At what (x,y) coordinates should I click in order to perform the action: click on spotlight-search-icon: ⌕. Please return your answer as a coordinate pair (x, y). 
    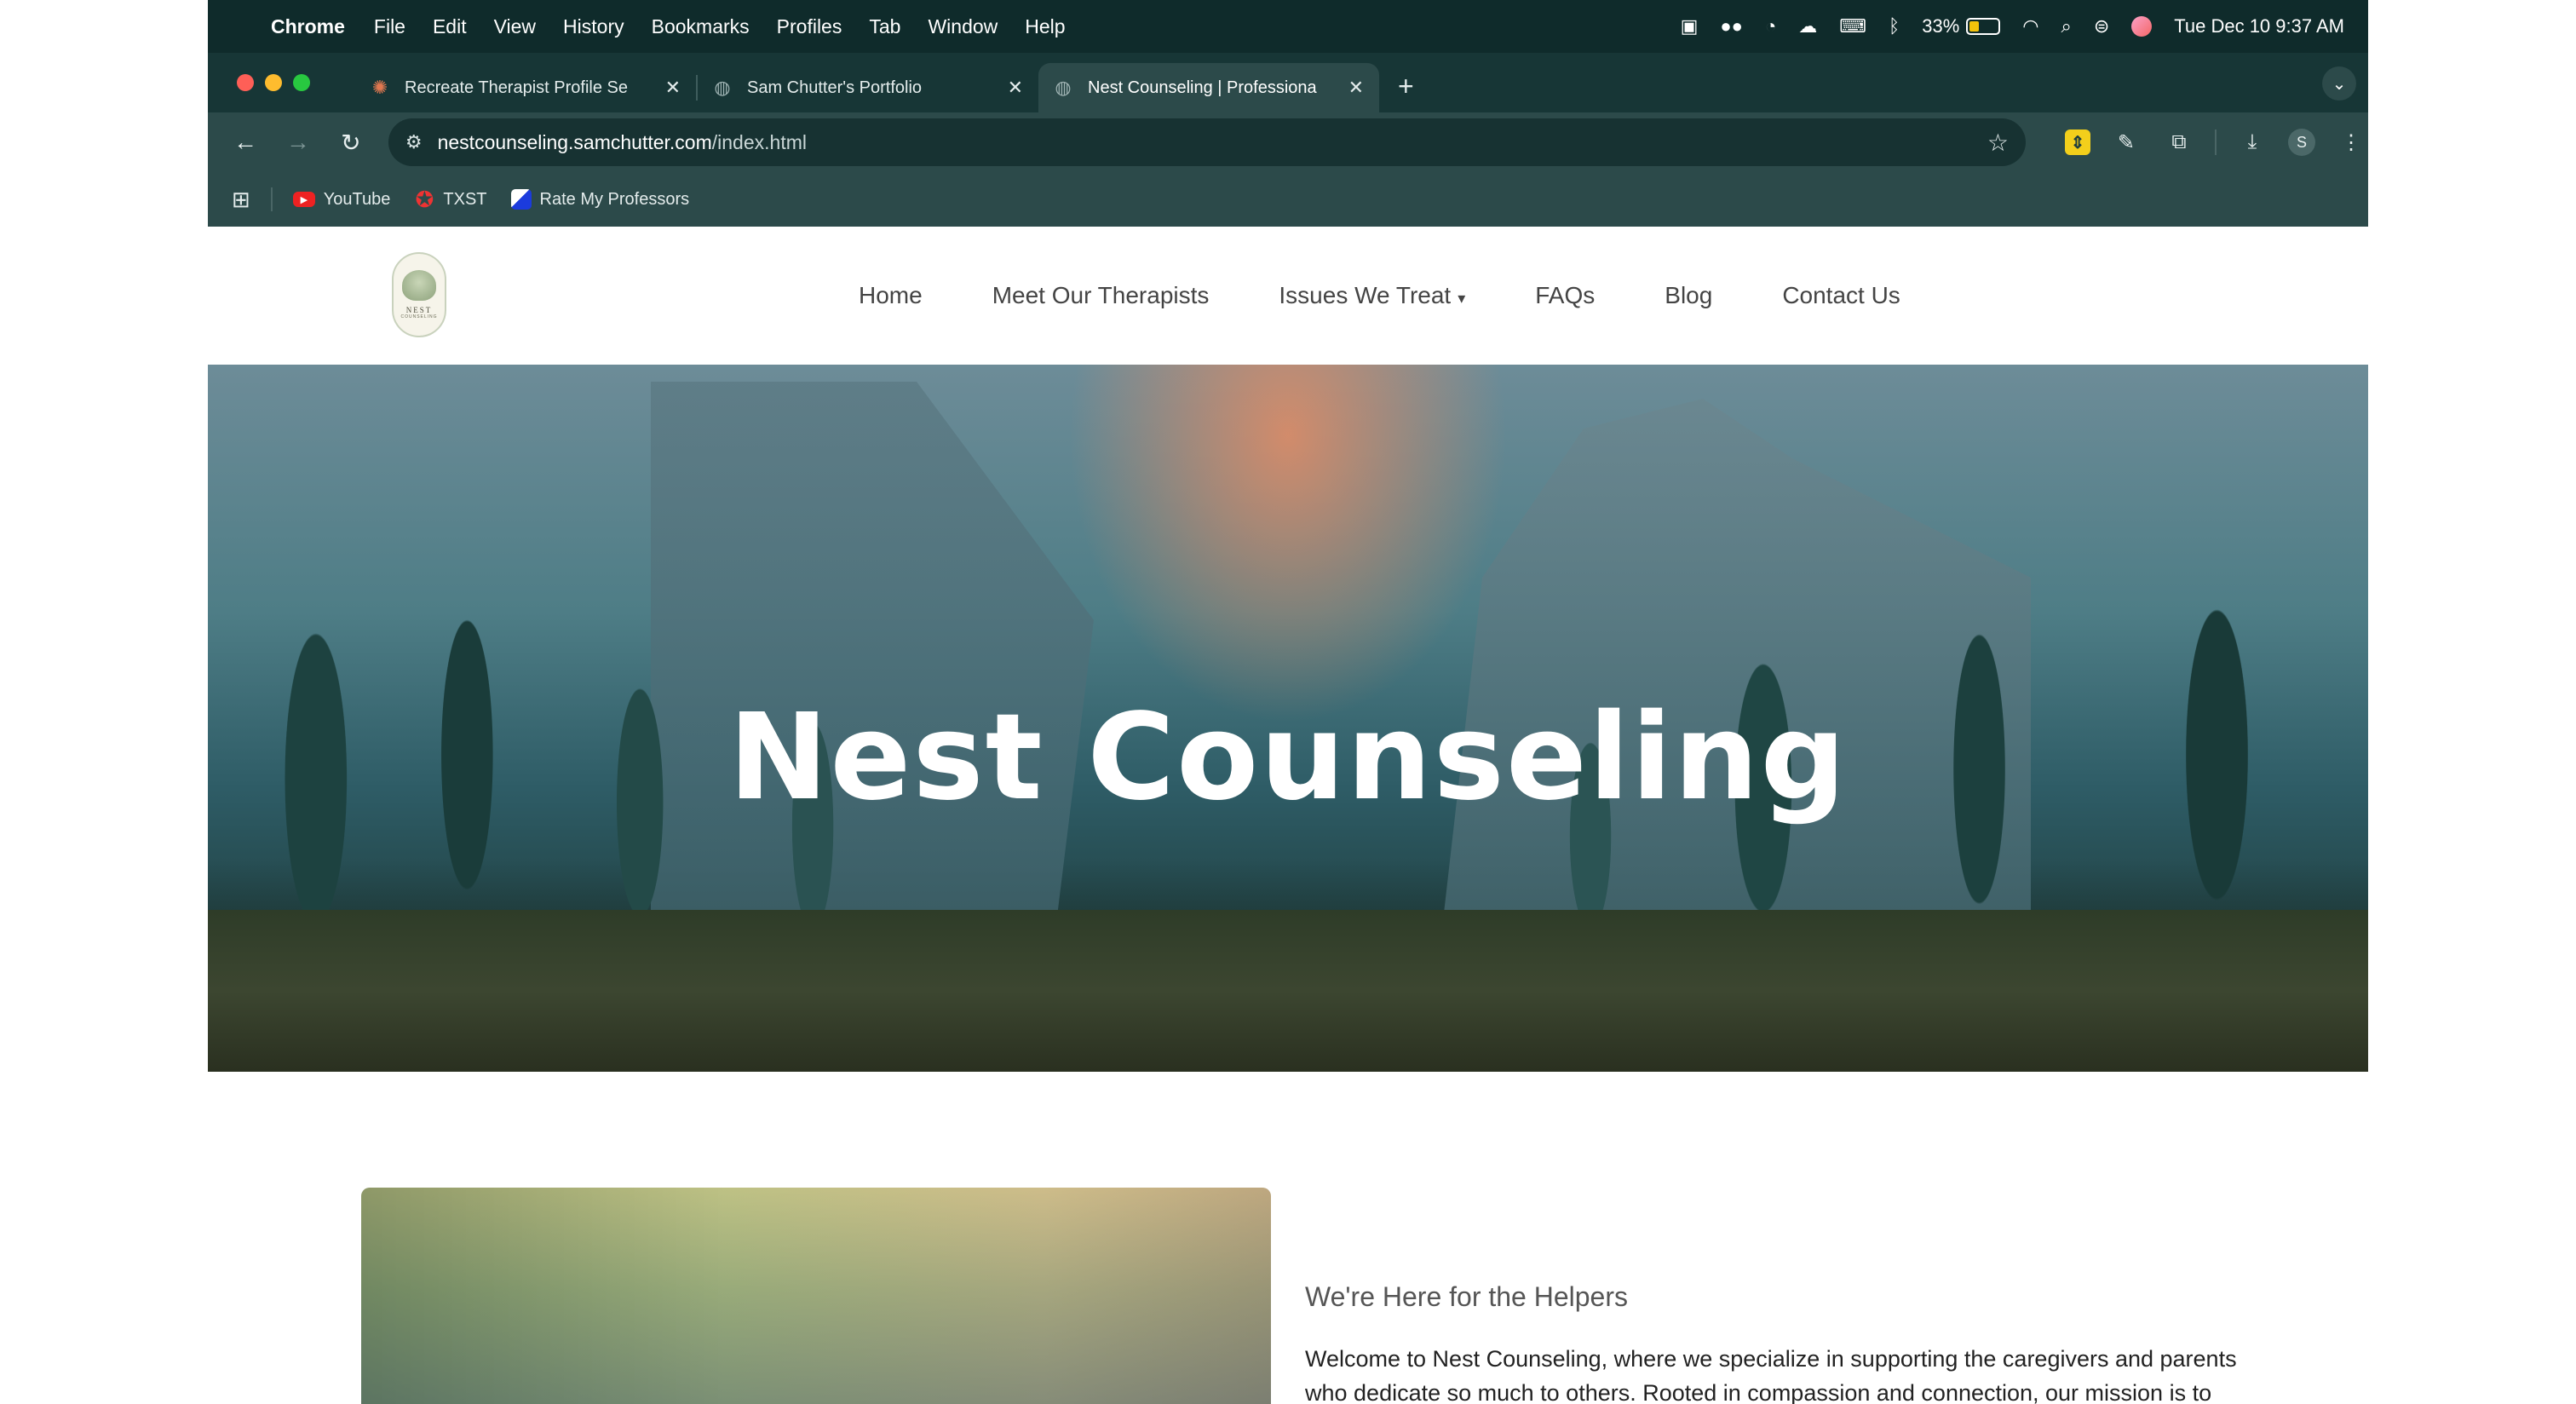
    Looking at the image, I should click on (2066, 26).